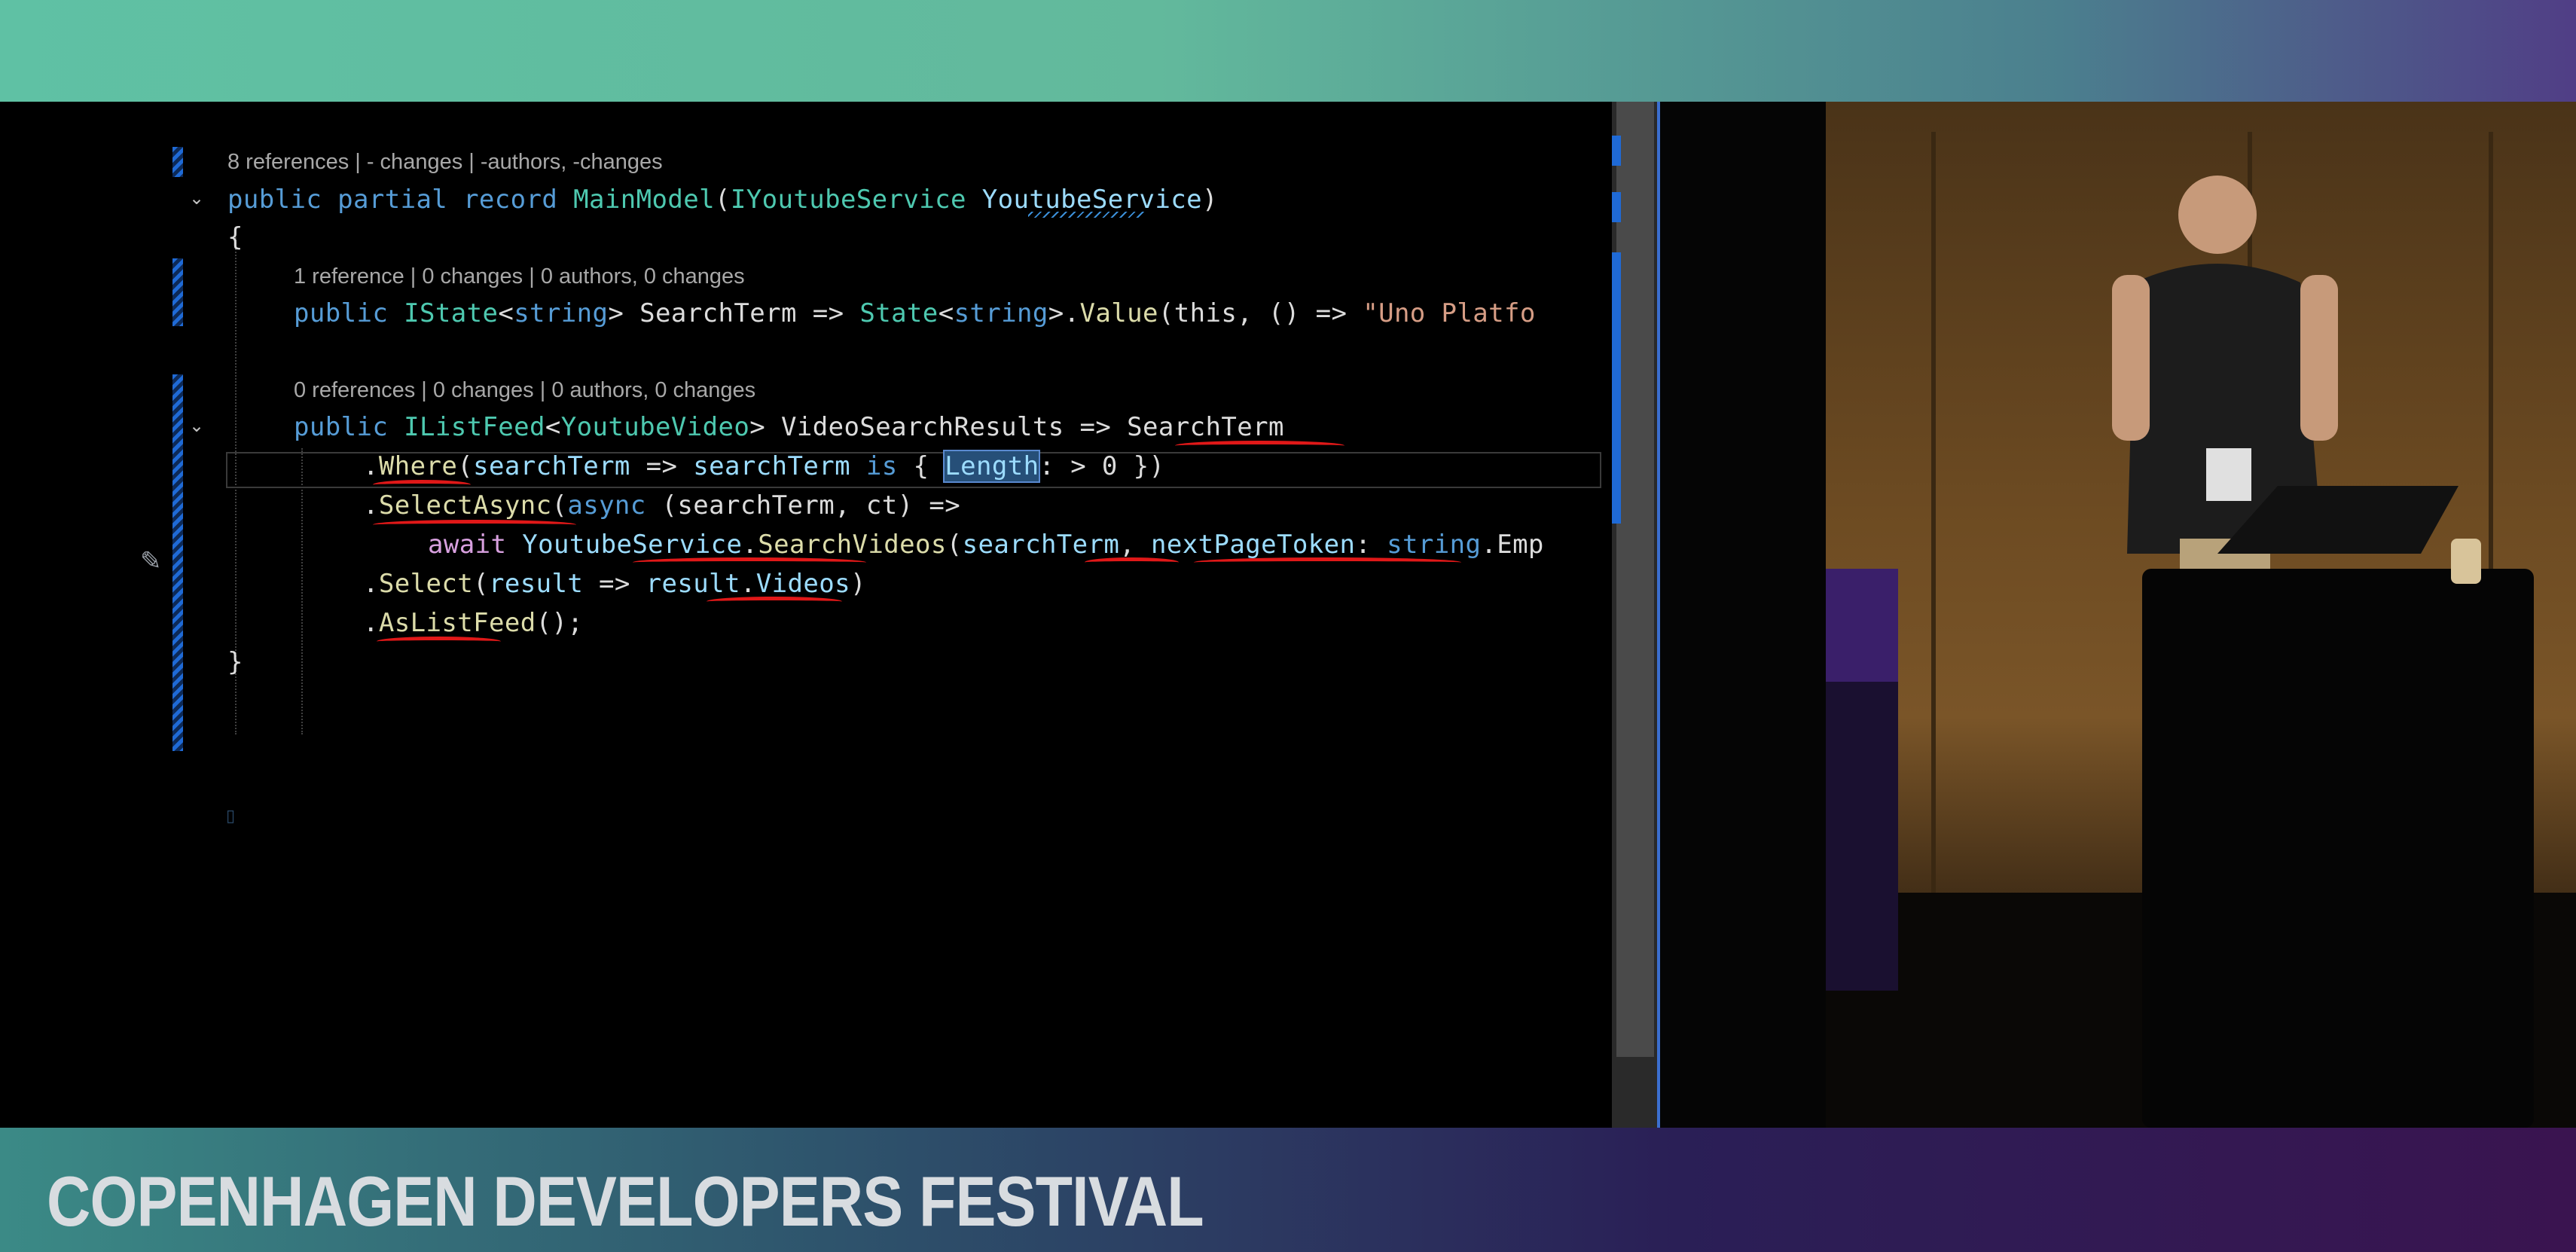  Describe the element at coordinates (1086, 215) in the screenshot. I see `warning-squiggle` at that location.